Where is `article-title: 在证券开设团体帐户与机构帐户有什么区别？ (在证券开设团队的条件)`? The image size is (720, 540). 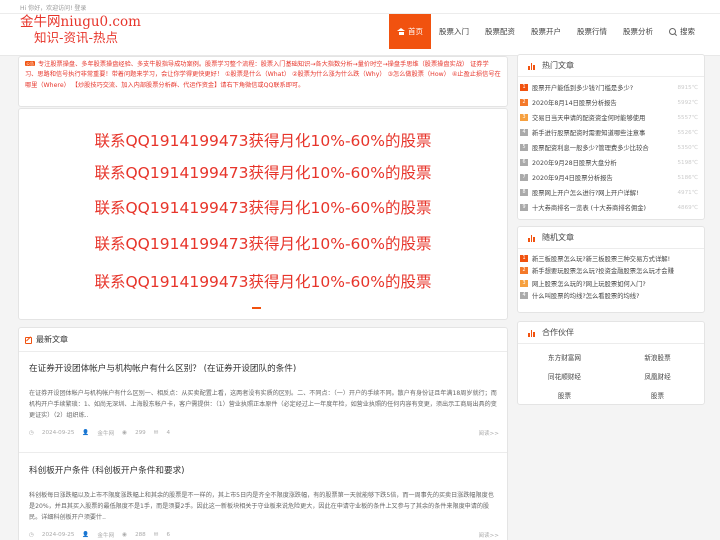 article-title: 在证券开设团体帐户与机构帐户有什么区别？ (在证券开设团队的条件) is located at coordinates (264, 368).